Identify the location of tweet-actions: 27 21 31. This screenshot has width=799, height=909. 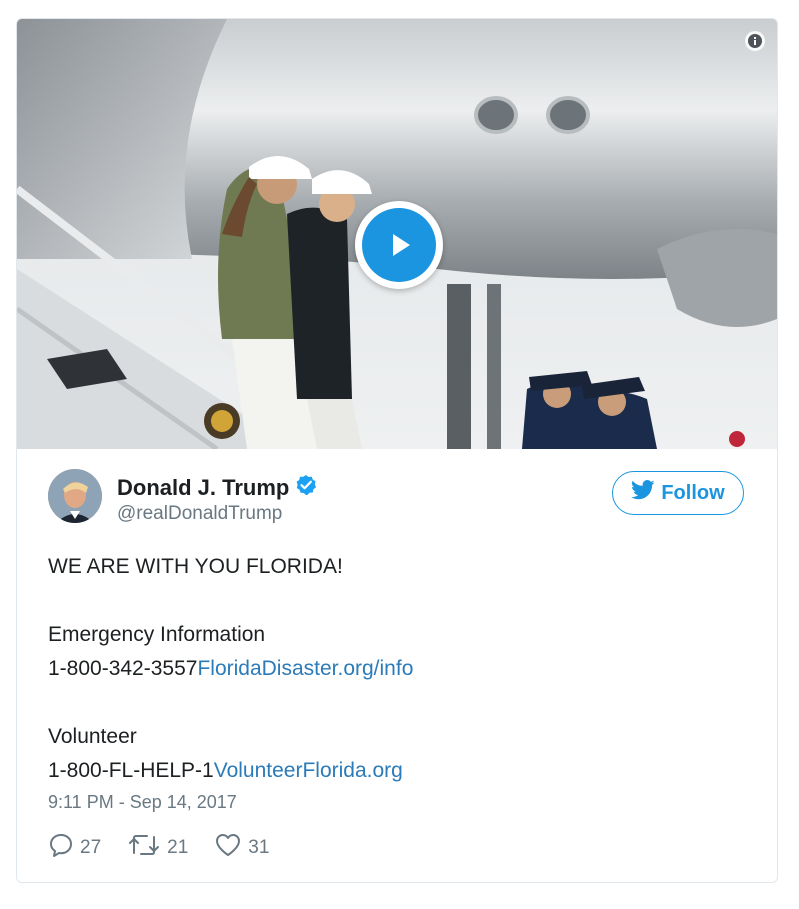
(158, 848).